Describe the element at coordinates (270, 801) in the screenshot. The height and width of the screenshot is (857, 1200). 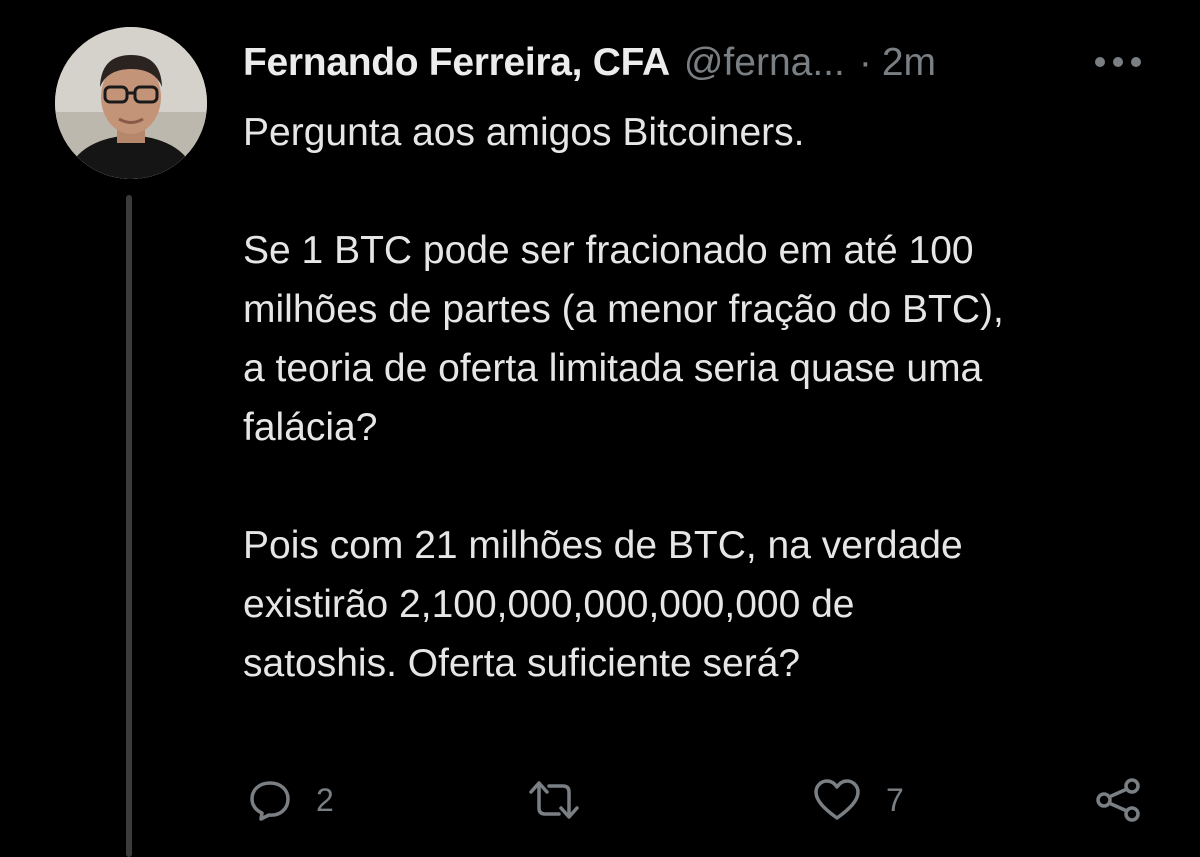
I see `reply-icon` at that location.